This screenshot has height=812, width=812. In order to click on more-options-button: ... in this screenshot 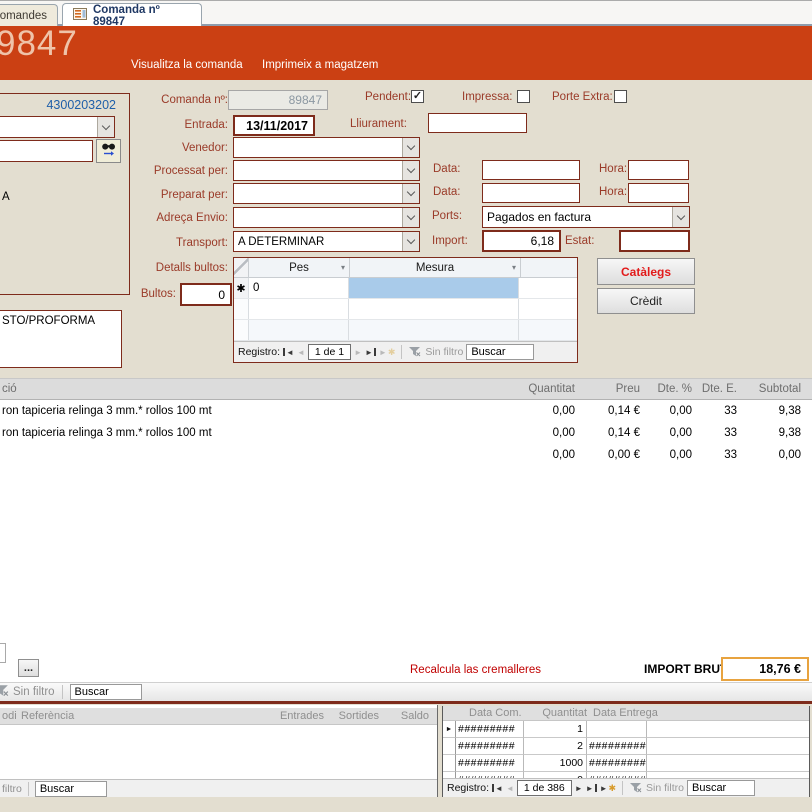, I will do `click(28, 668)`.